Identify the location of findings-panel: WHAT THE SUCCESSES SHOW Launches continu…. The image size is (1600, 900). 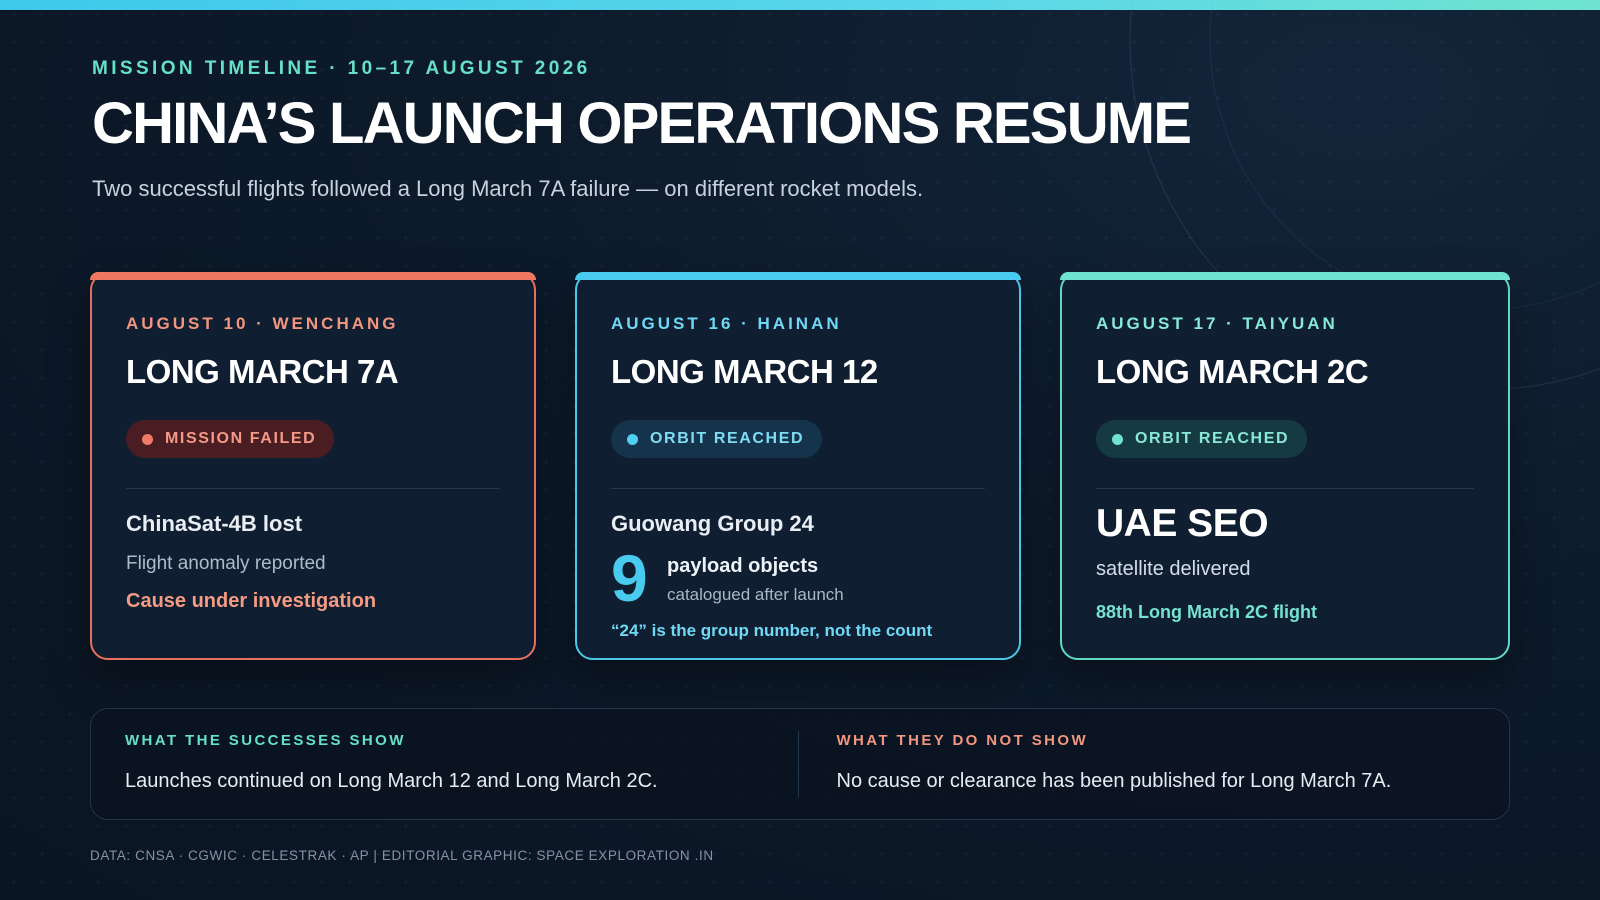
(800, 764).